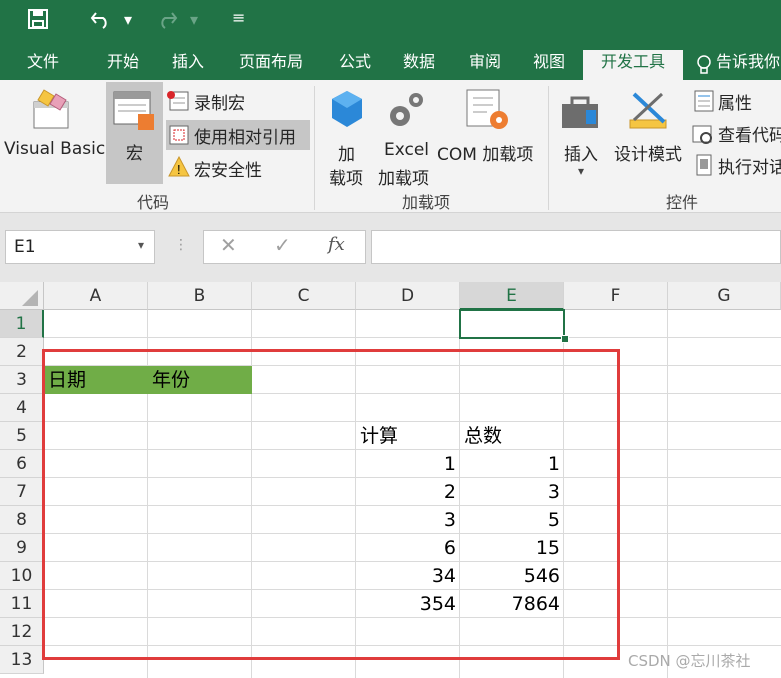 Image resolution: width=781 pixels, height=678 pixels. What do you see at coordinates (22, 408) in the screenshot?
I see `row-header-4: 4` at bounding box center [22, 408].